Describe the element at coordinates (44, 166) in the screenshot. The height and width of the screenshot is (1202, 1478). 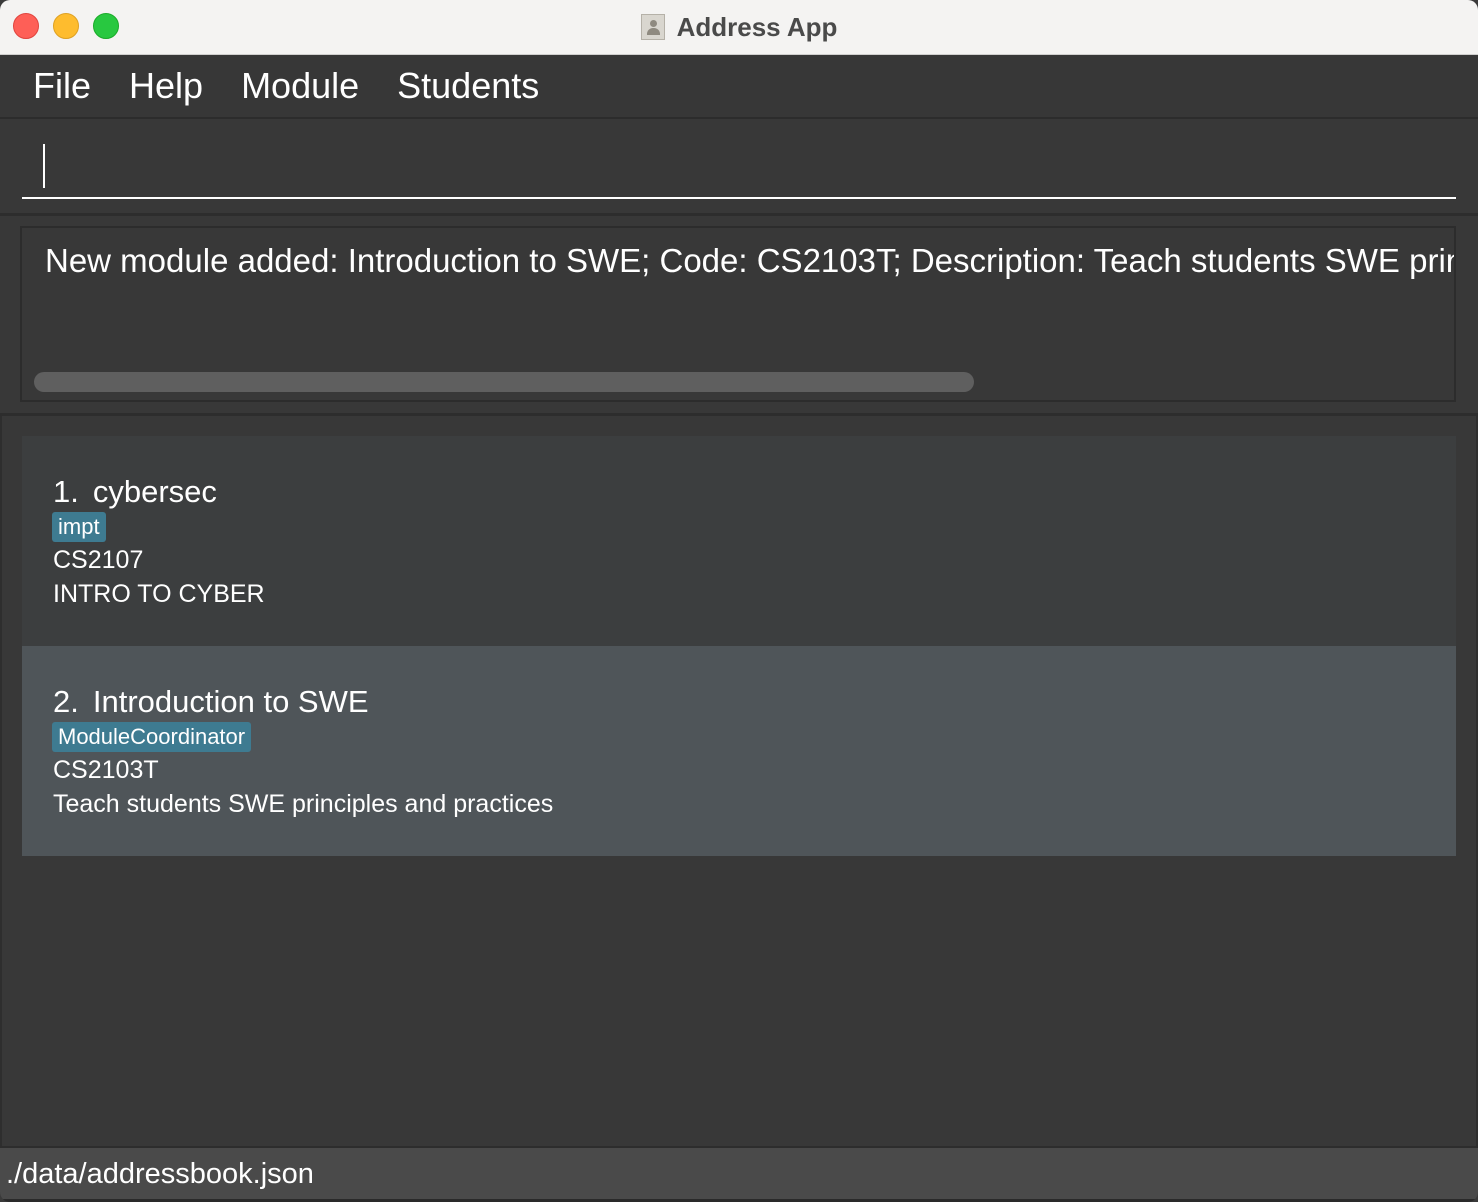
I see `text-caret` at that location.